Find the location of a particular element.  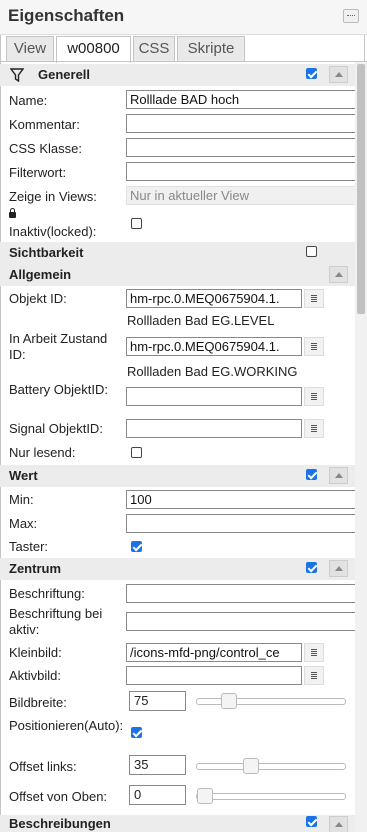

bildbreite-slider-handle is located at coordinates (229, 701).